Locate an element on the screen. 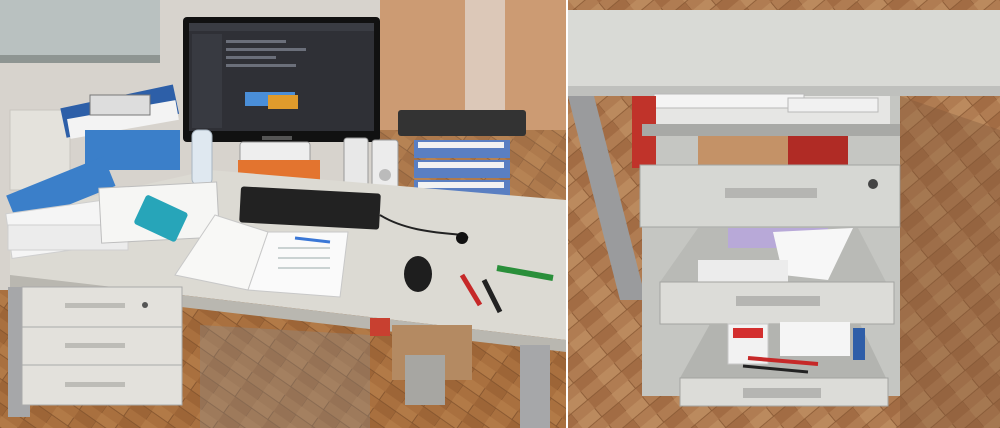  drawer-bottom is located at coordinates (784, 364).